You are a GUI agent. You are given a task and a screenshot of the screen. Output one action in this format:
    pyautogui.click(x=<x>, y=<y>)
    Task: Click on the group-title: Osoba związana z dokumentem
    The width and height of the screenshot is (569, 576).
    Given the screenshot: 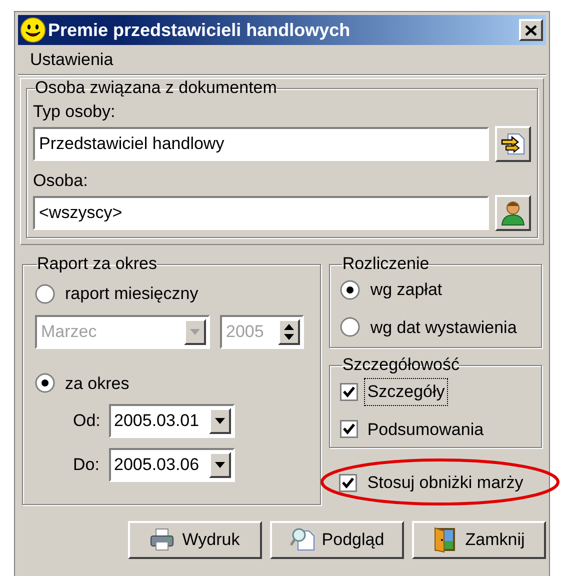 What is the action you would take?
    pyautogui.click(x=156, y=88)
    